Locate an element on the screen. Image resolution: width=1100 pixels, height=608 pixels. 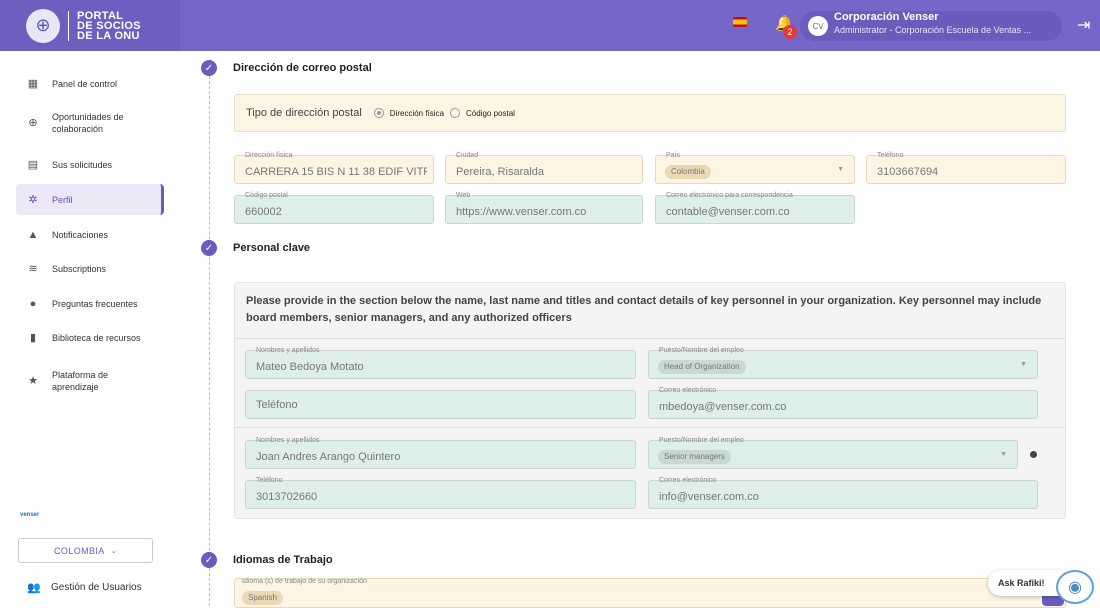
field-value: Mateo Bedoya Motato is located at coordinates (310, 367).